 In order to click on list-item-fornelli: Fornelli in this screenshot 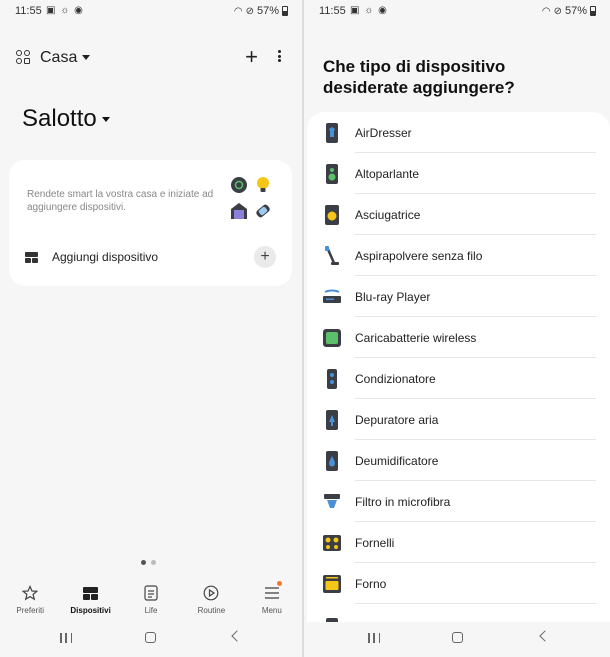, I will do `click(458, 542)`.